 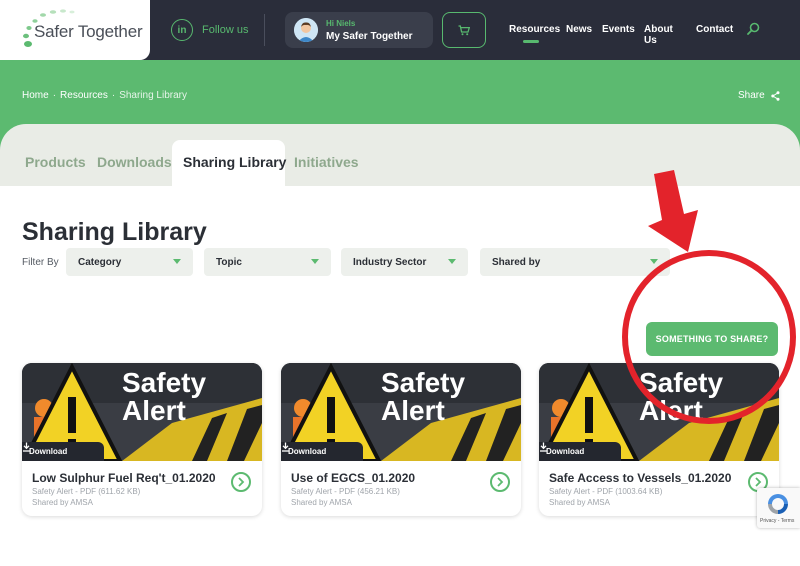 What do you see at coordinates (673, 211) in the screenshot?
I see `annotation-arrow-icon` at bounding box center [673, 211].